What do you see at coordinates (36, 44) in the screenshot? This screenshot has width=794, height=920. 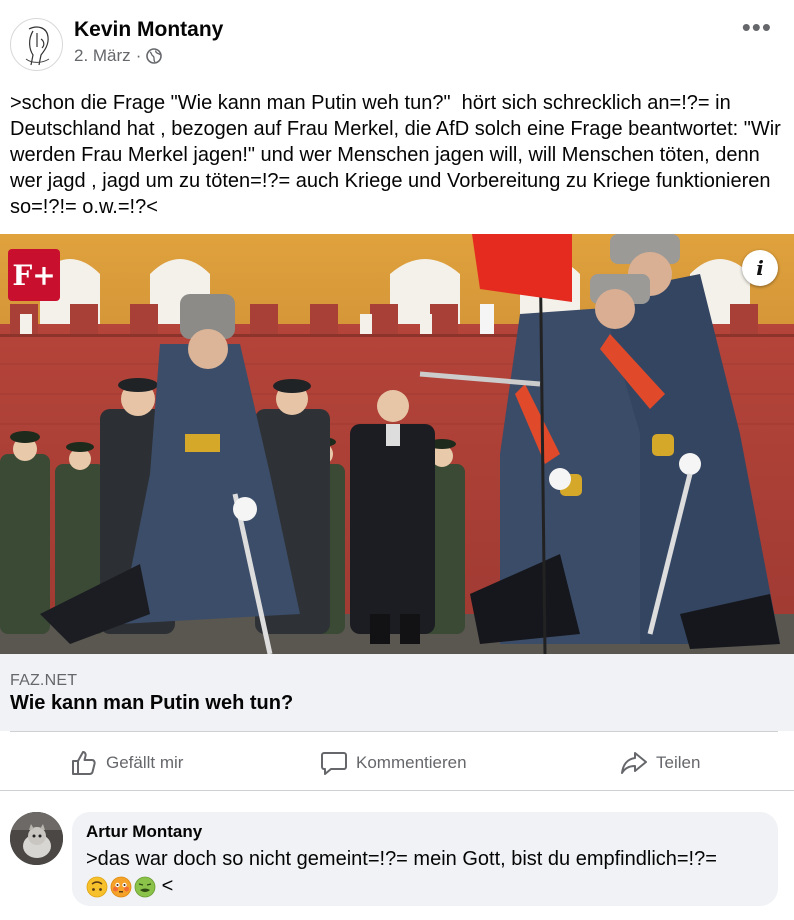 I see `author-avatar` at bounding box center [36, 44].